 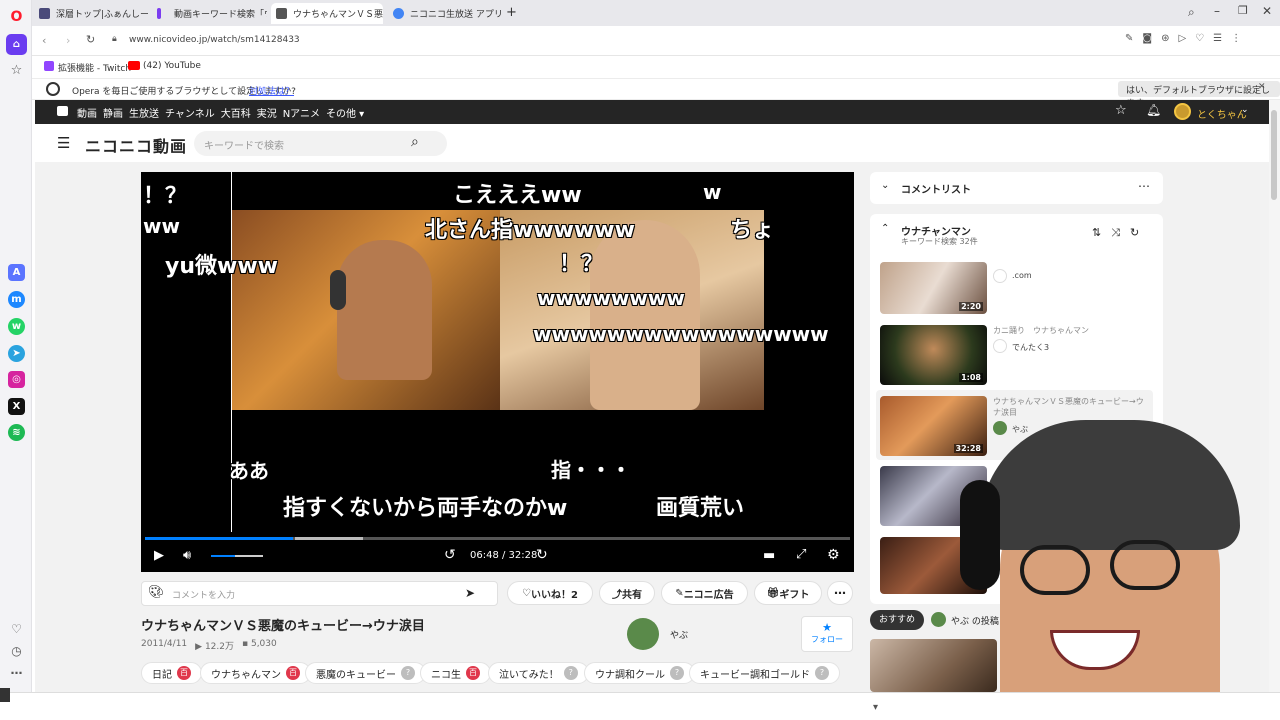 I want to click on hamburger-icon: ☰, so click(x=63, y=143).